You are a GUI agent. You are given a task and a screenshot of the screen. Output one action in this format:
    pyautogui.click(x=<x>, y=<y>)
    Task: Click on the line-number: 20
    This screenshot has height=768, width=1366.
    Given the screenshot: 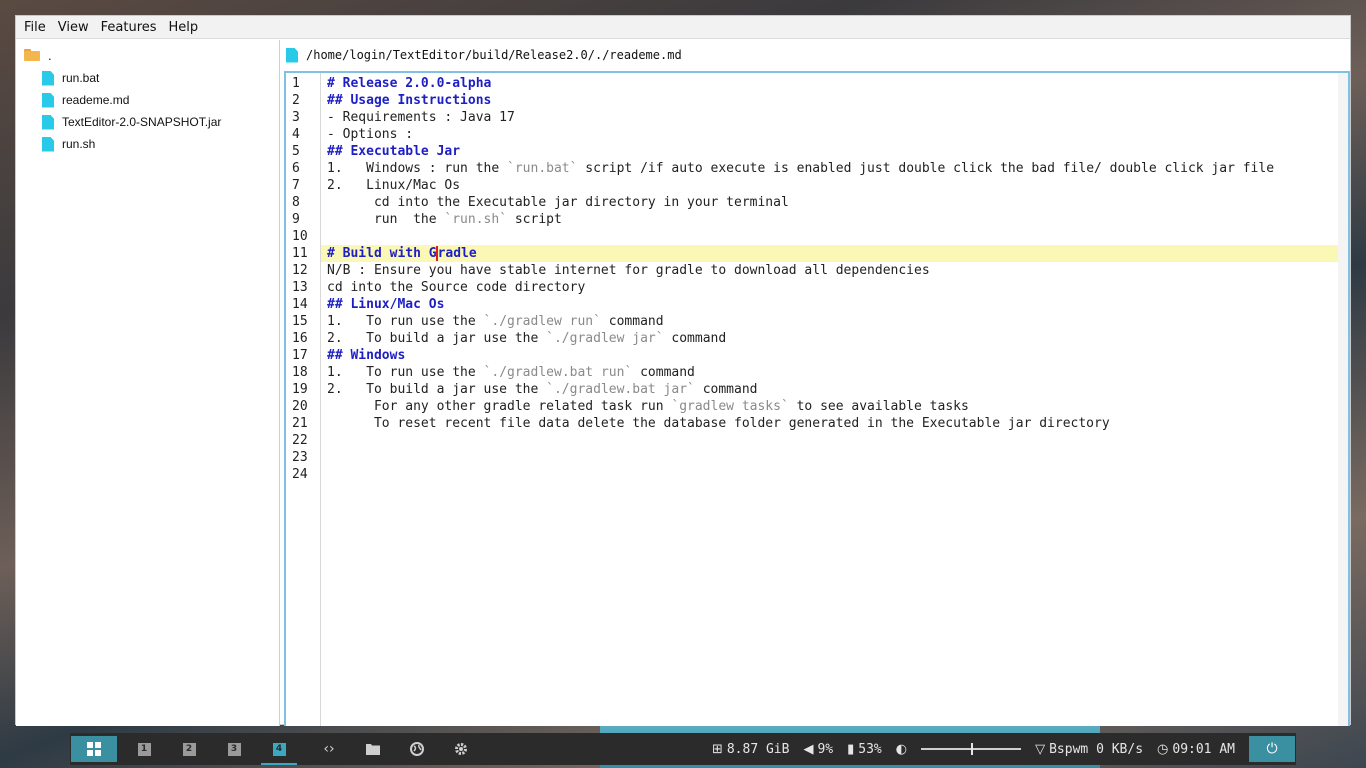 What is the action you would take?
    pyautogui.click(x=300, y=406)
    